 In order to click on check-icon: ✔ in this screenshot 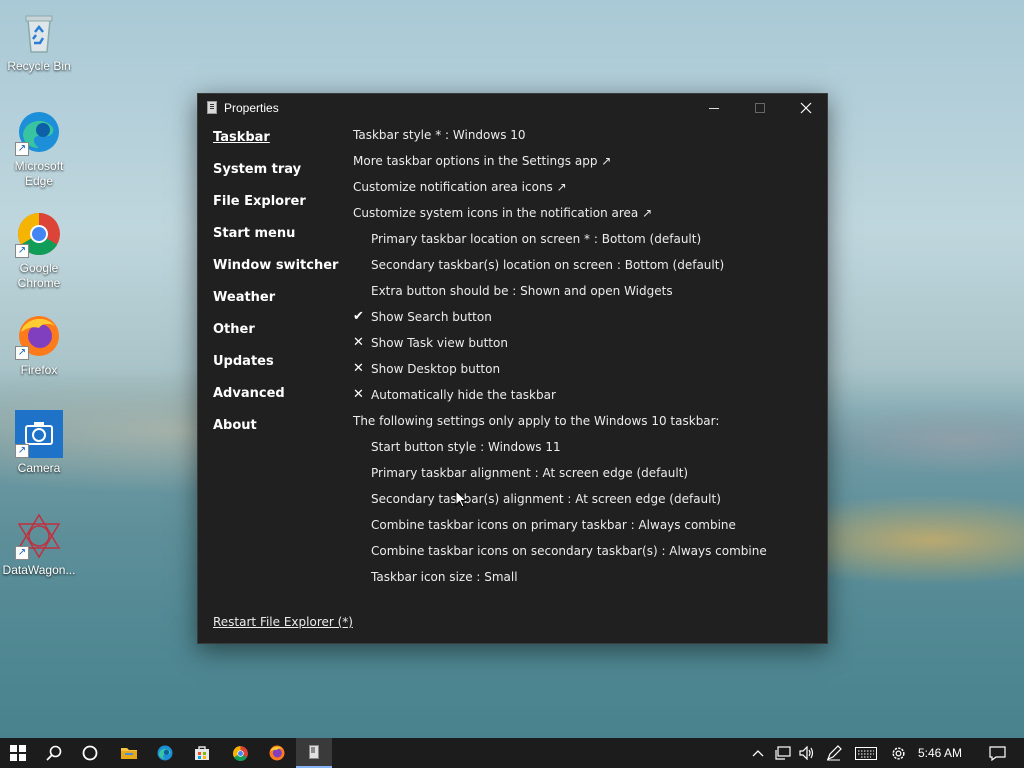, I will do `click(358, 316)`.